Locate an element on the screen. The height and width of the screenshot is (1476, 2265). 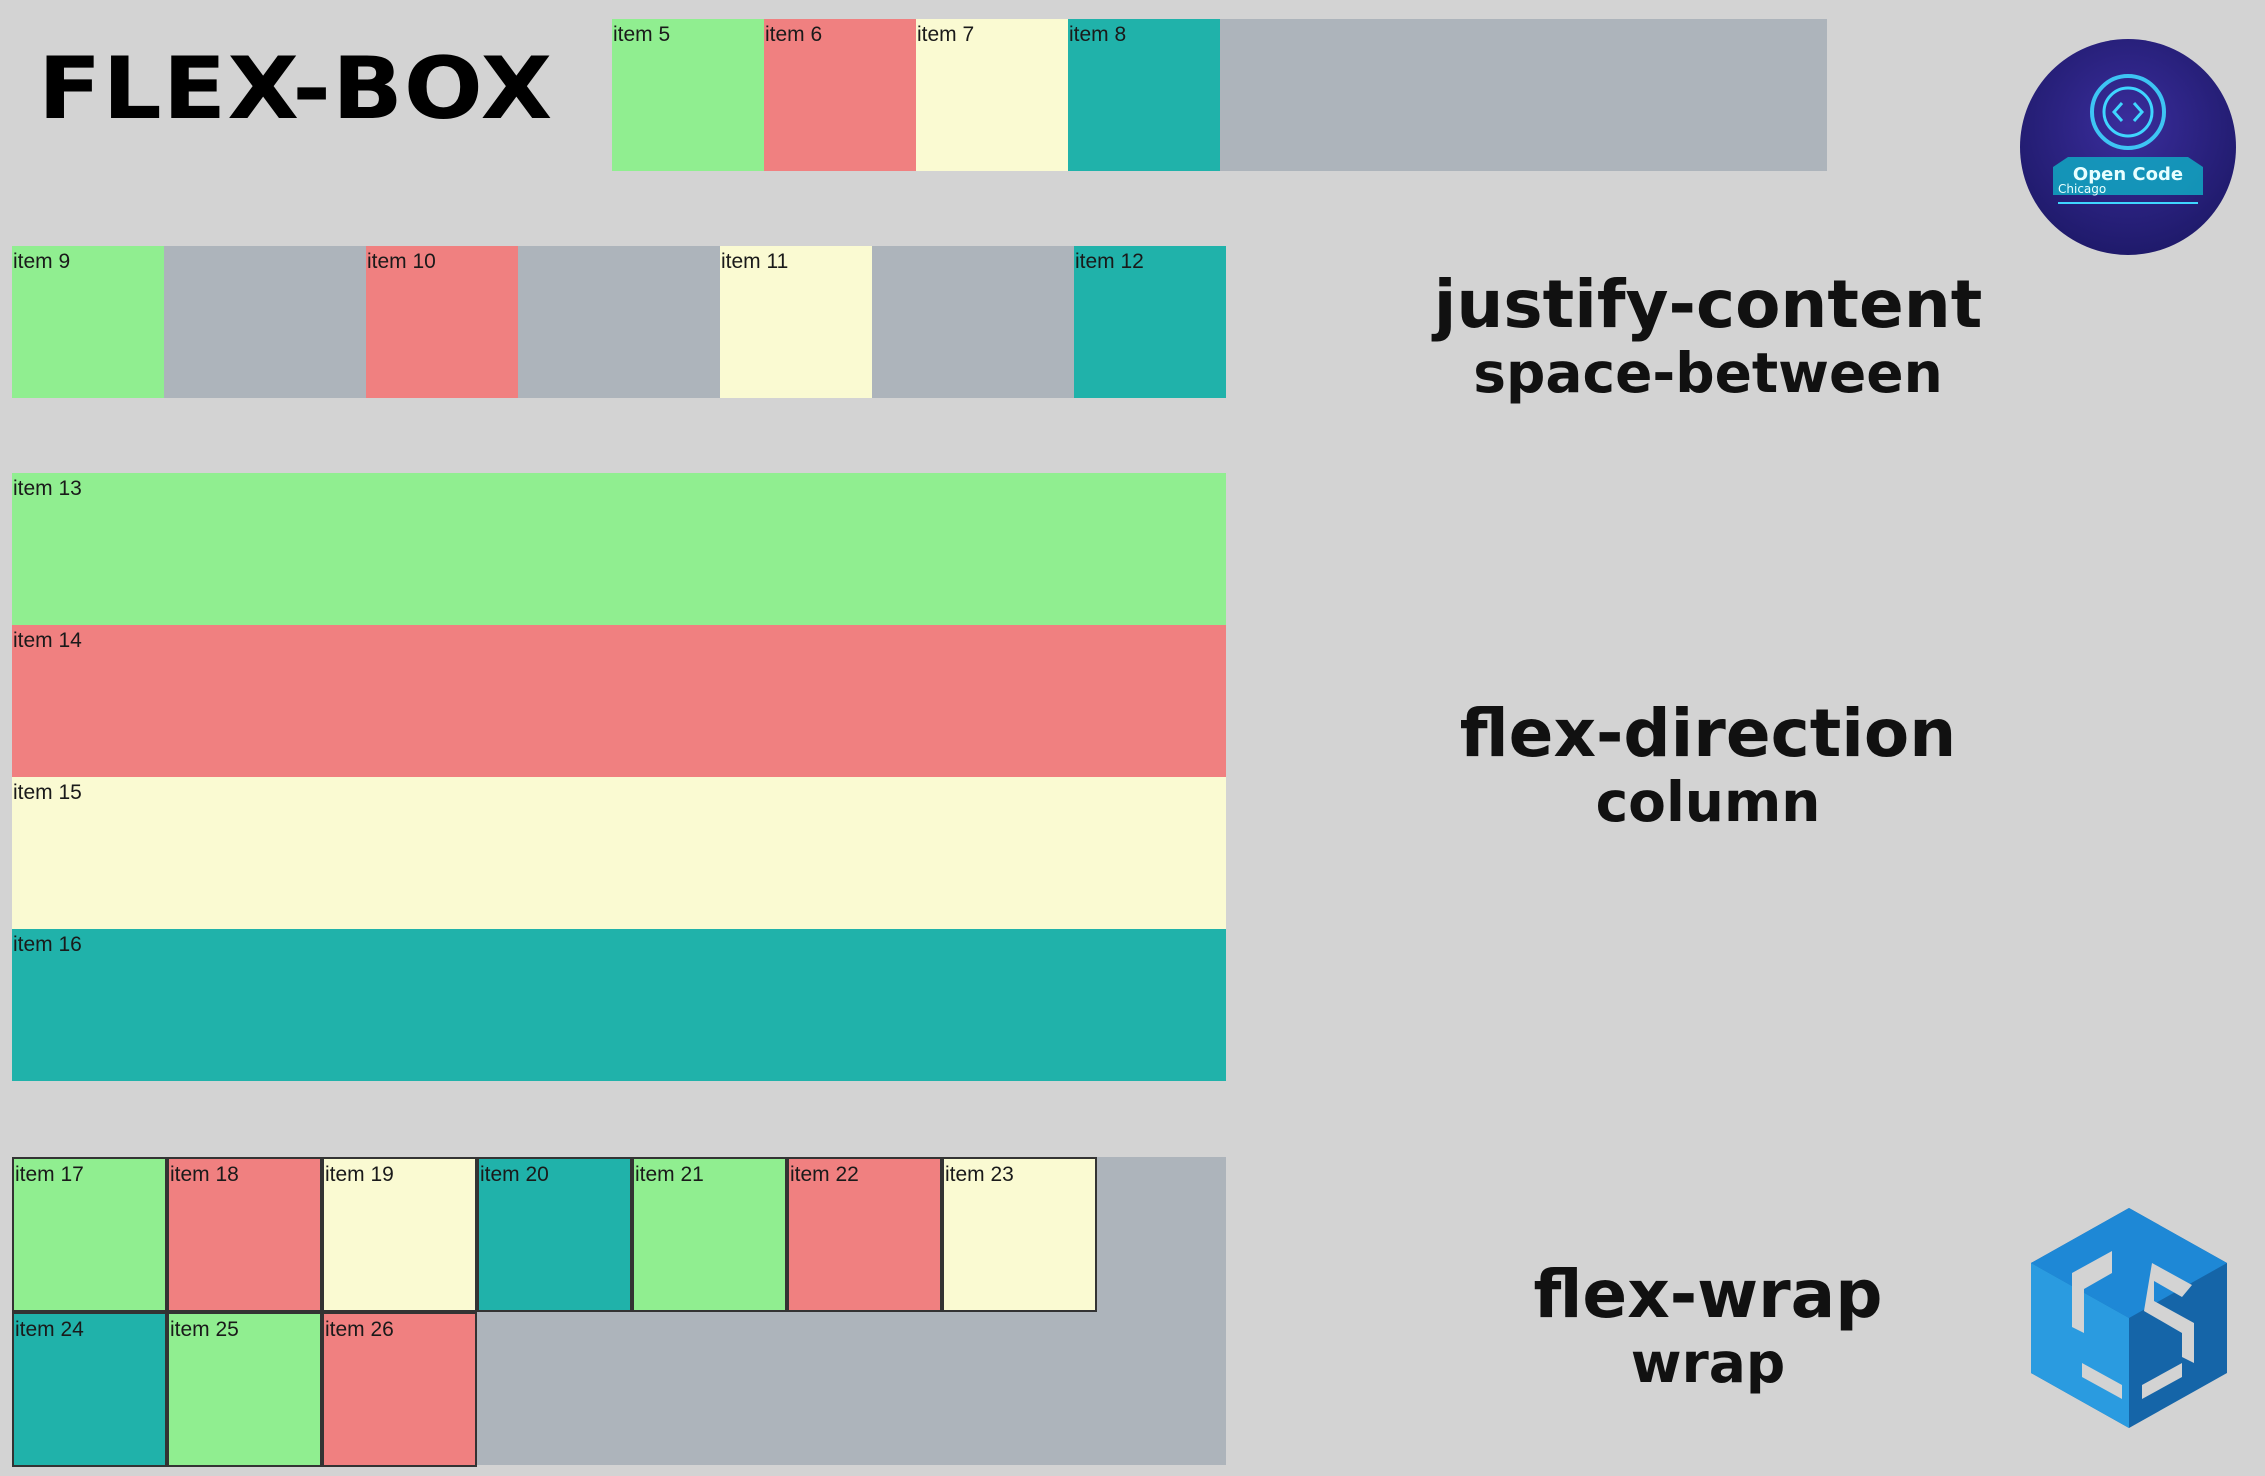
flex-row-default: item 5 item 6 item 7 item 8 is located at coordinates (1219, 95).